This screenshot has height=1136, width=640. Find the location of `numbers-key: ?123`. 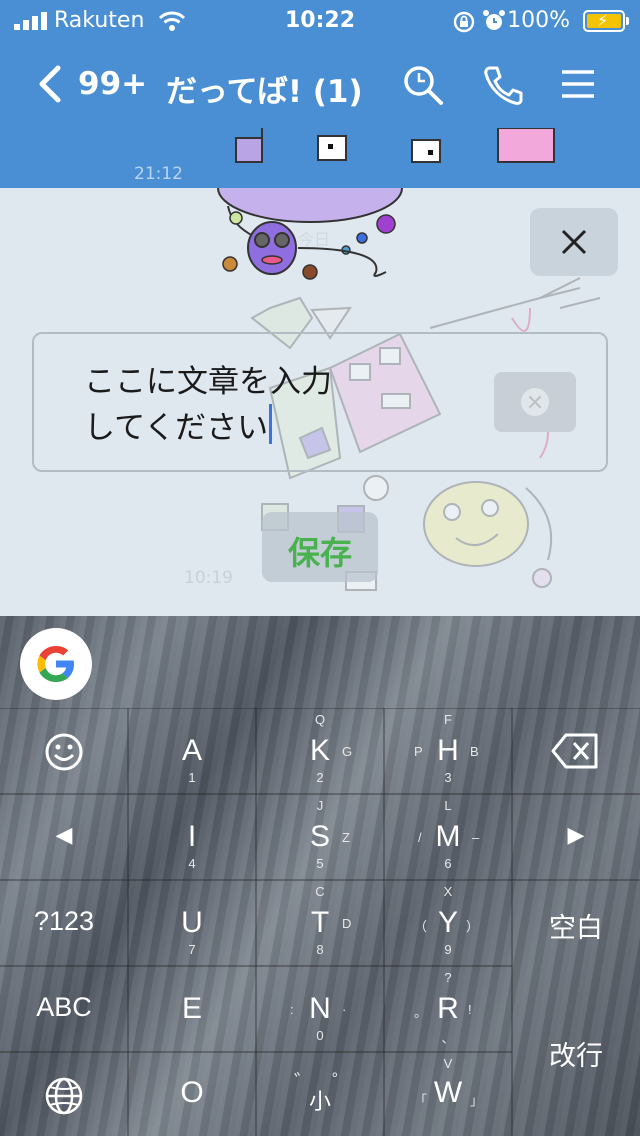

numbers-key: ?123 is located at coordinates (64, 923).